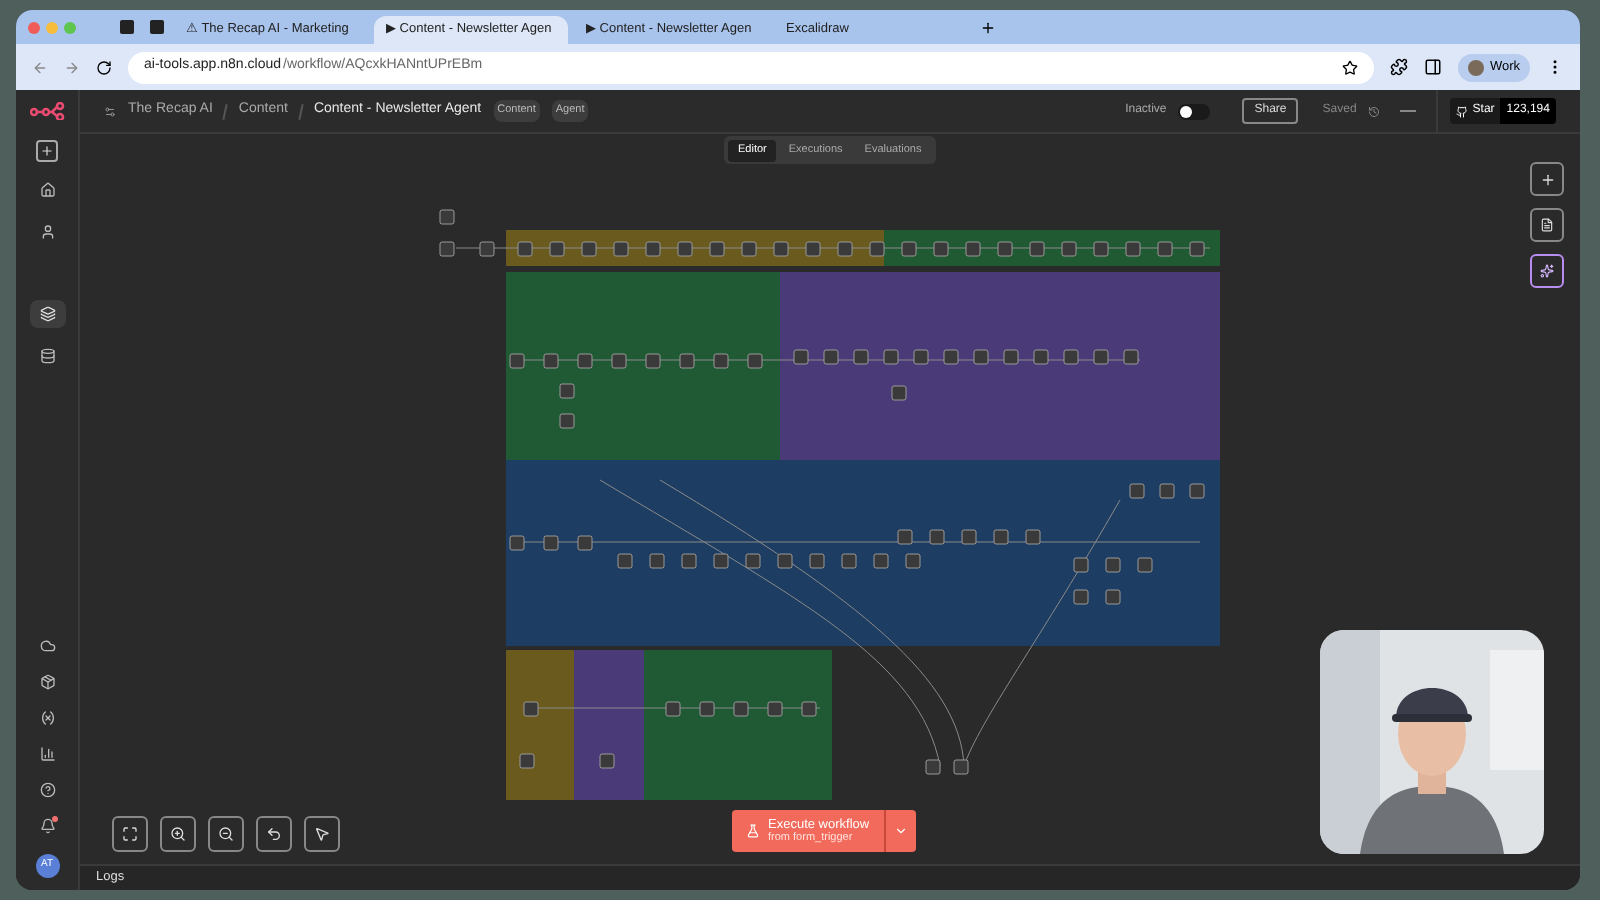 Image resolution: width=1600 pixels, height=900 pixels. Describe the element at coordinates (47, 232) in the screenshot. I see `user-icon` at that location.